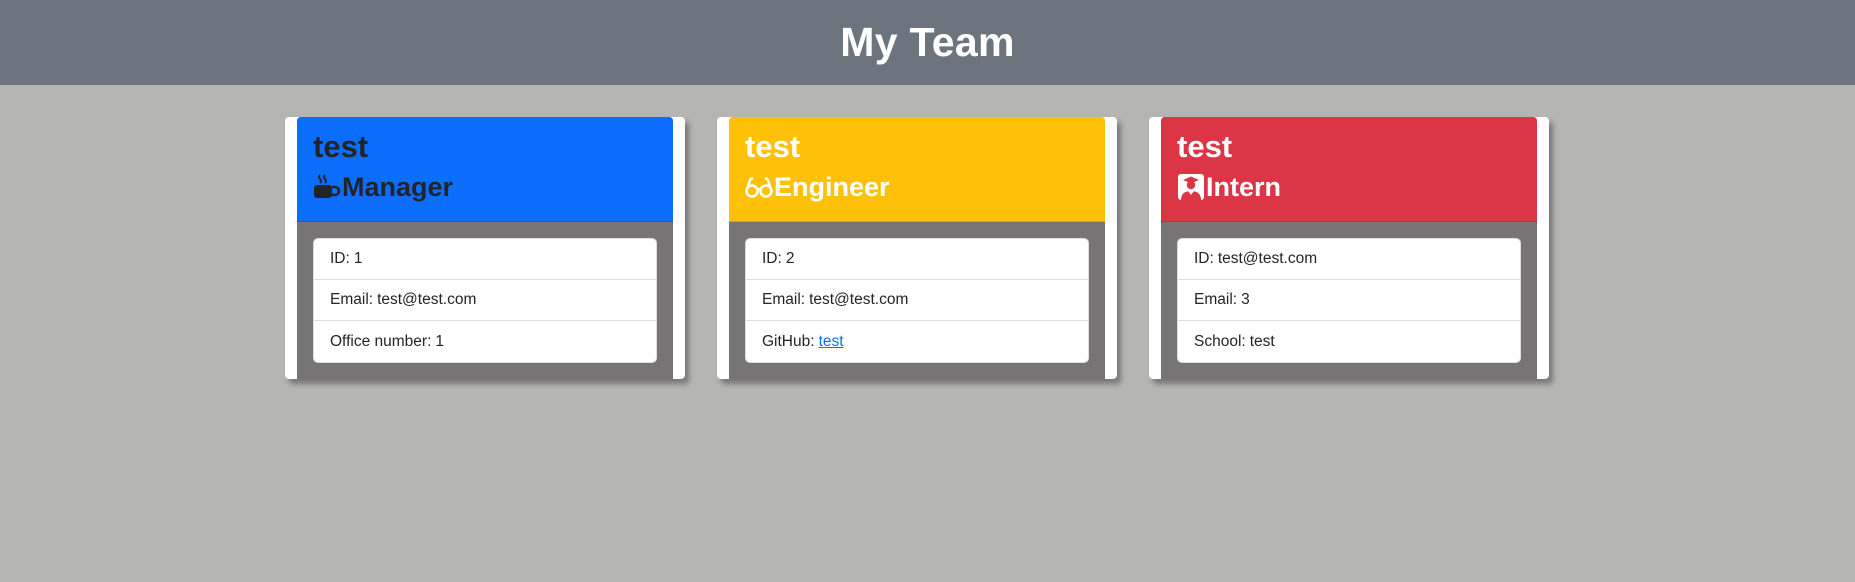 The image size is (1855, 582). Describe the element at coordinates (1262, 341) in the screenshot. I see `school-value: test` at that location.